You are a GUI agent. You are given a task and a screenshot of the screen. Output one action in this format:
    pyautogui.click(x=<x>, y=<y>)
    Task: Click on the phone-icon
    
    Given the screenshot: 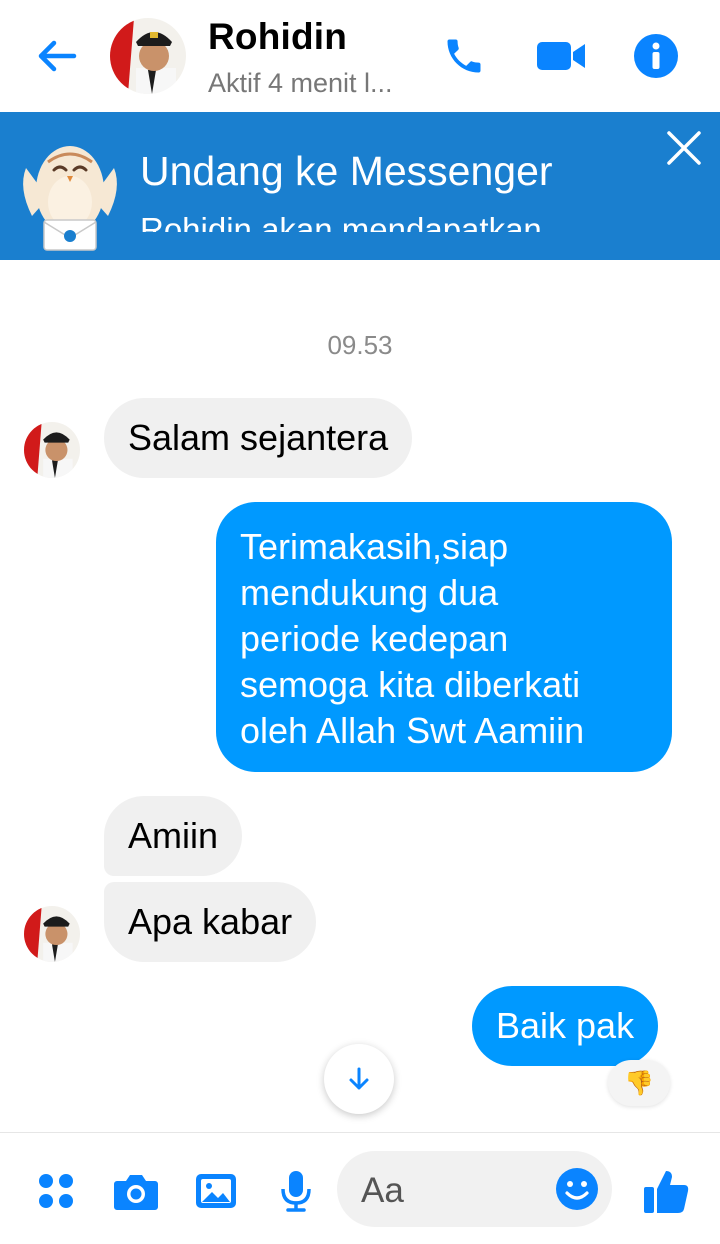 What is the action you would take?
    pyautogui.click(x=464, y=56)
    